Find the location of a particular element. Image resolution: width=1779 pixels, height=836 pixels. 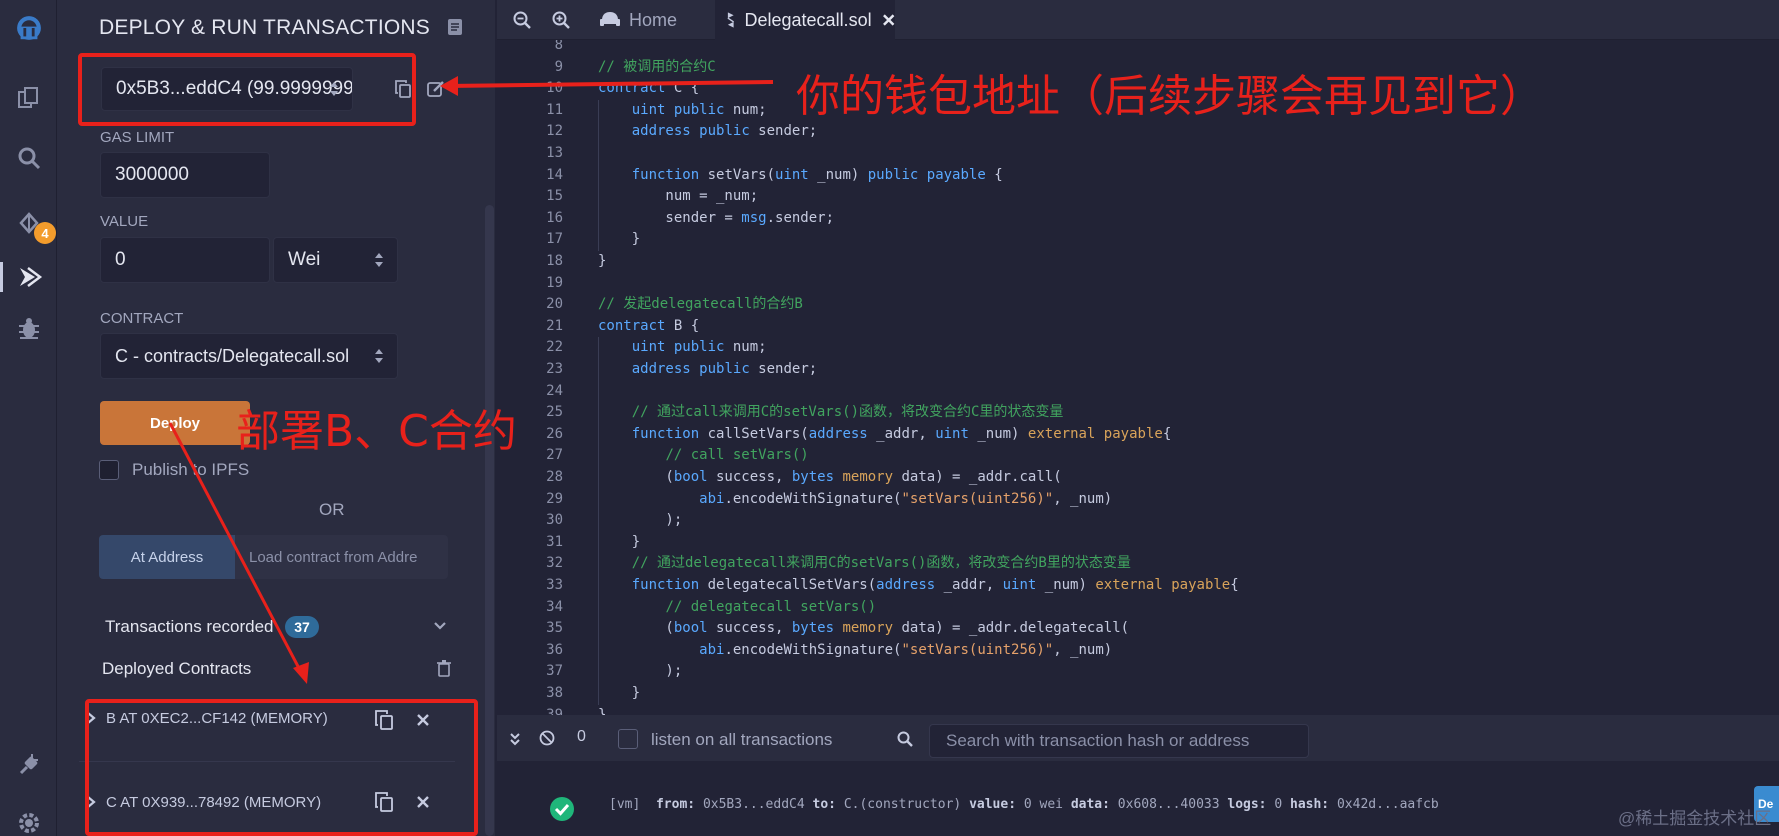

trash-icon is located at coordinates (444, 668).